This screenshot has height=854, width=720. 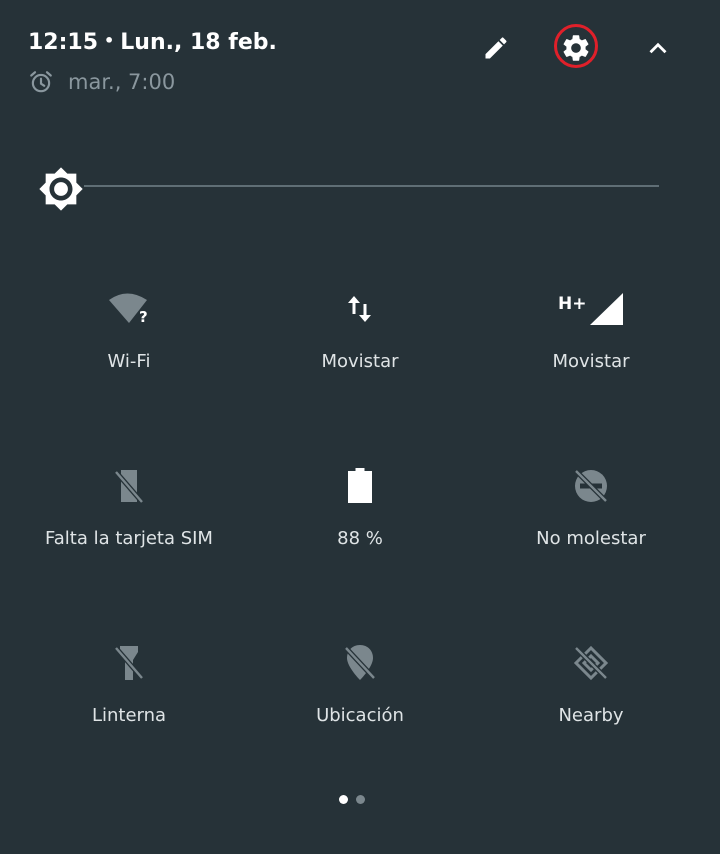 What do you see at coordinates (591, 486) in the screenshot?
I see `do-not-disturb-off-icon` at bounding box center [591, 486].